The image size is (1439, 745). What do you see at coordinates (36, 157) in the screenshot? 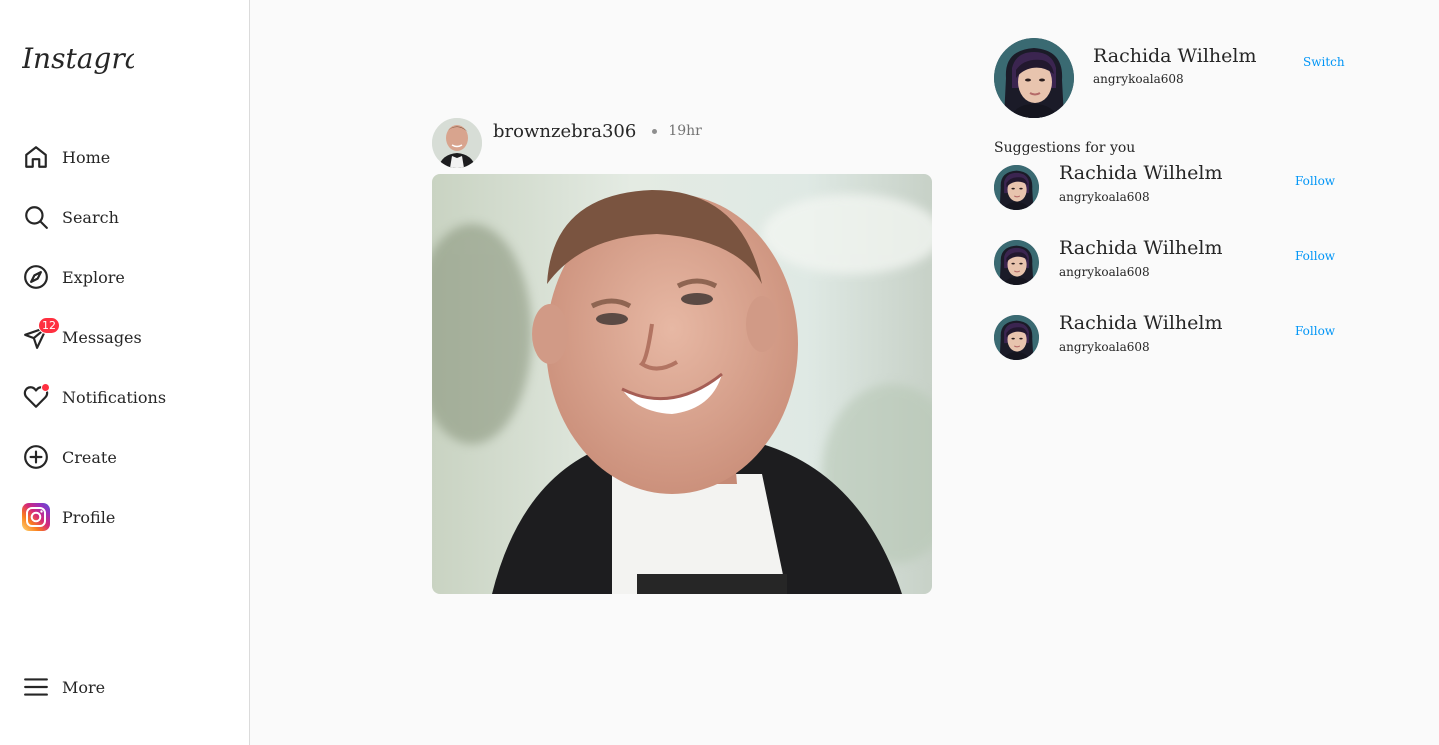
I see `home-icon` at bounding box center [36, 157].